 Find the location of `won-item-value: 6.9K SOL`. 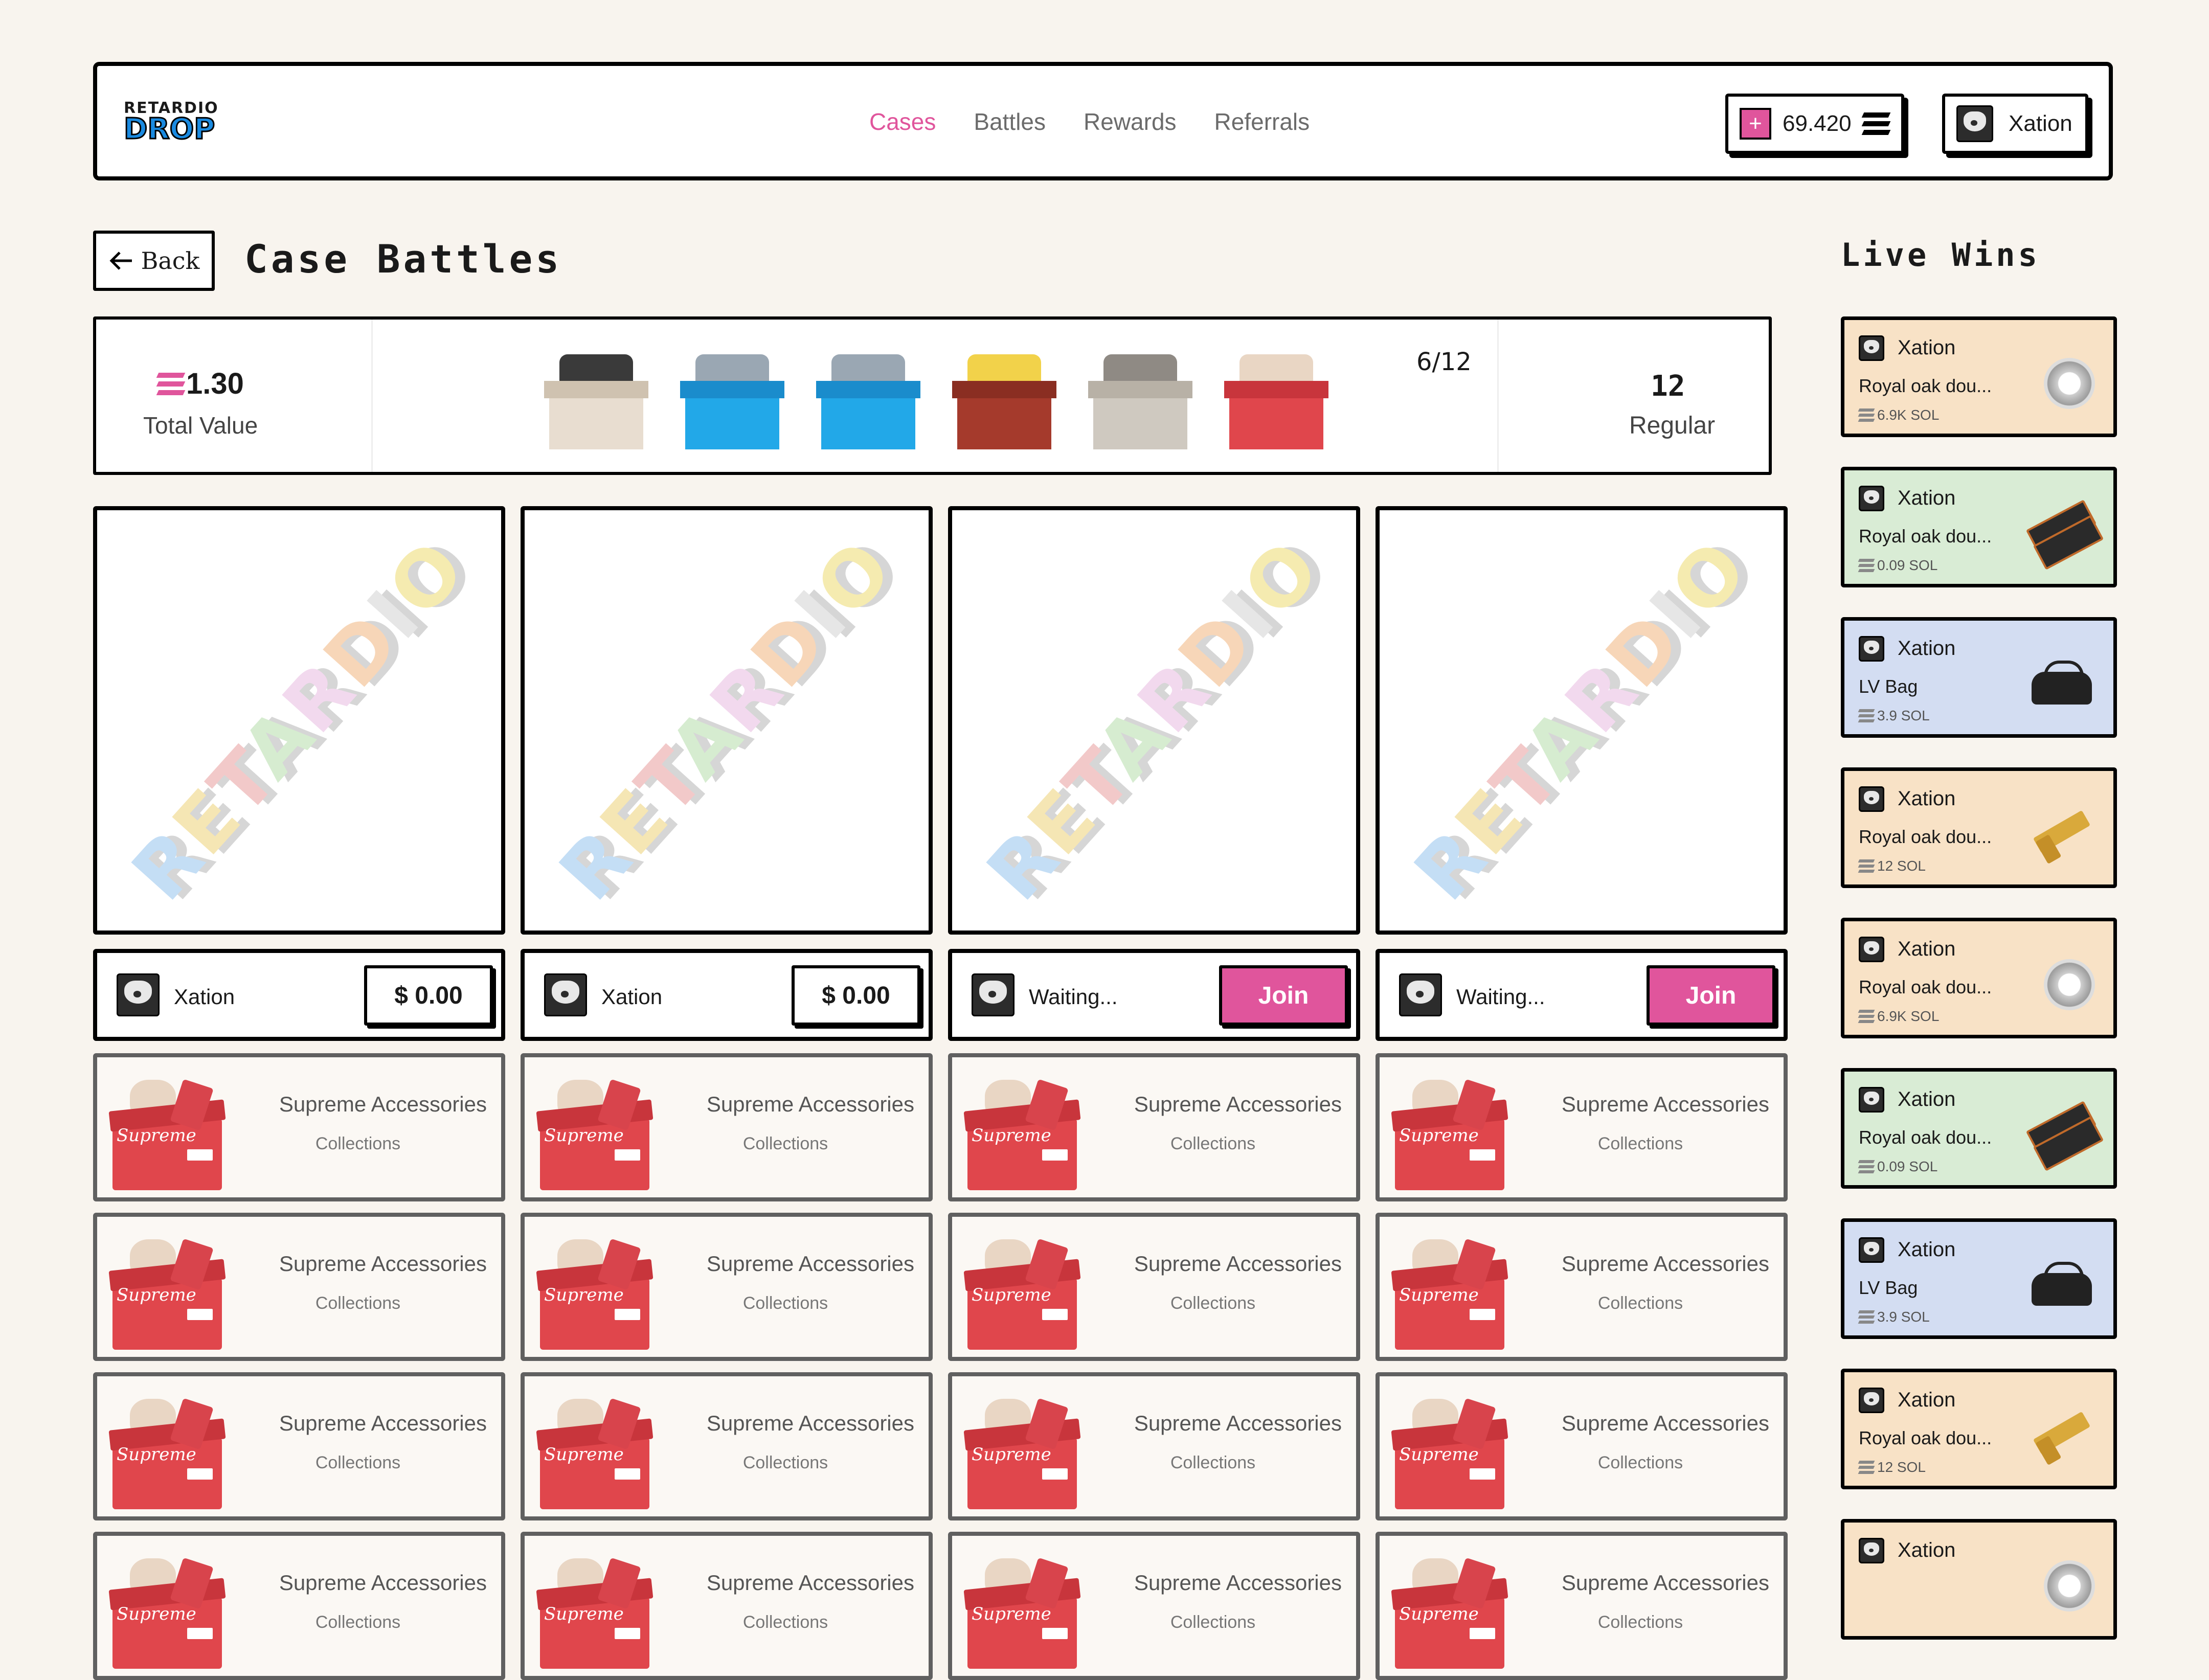

won-item-value: 6.9K SOL is located at coordinates (1899, 1016).